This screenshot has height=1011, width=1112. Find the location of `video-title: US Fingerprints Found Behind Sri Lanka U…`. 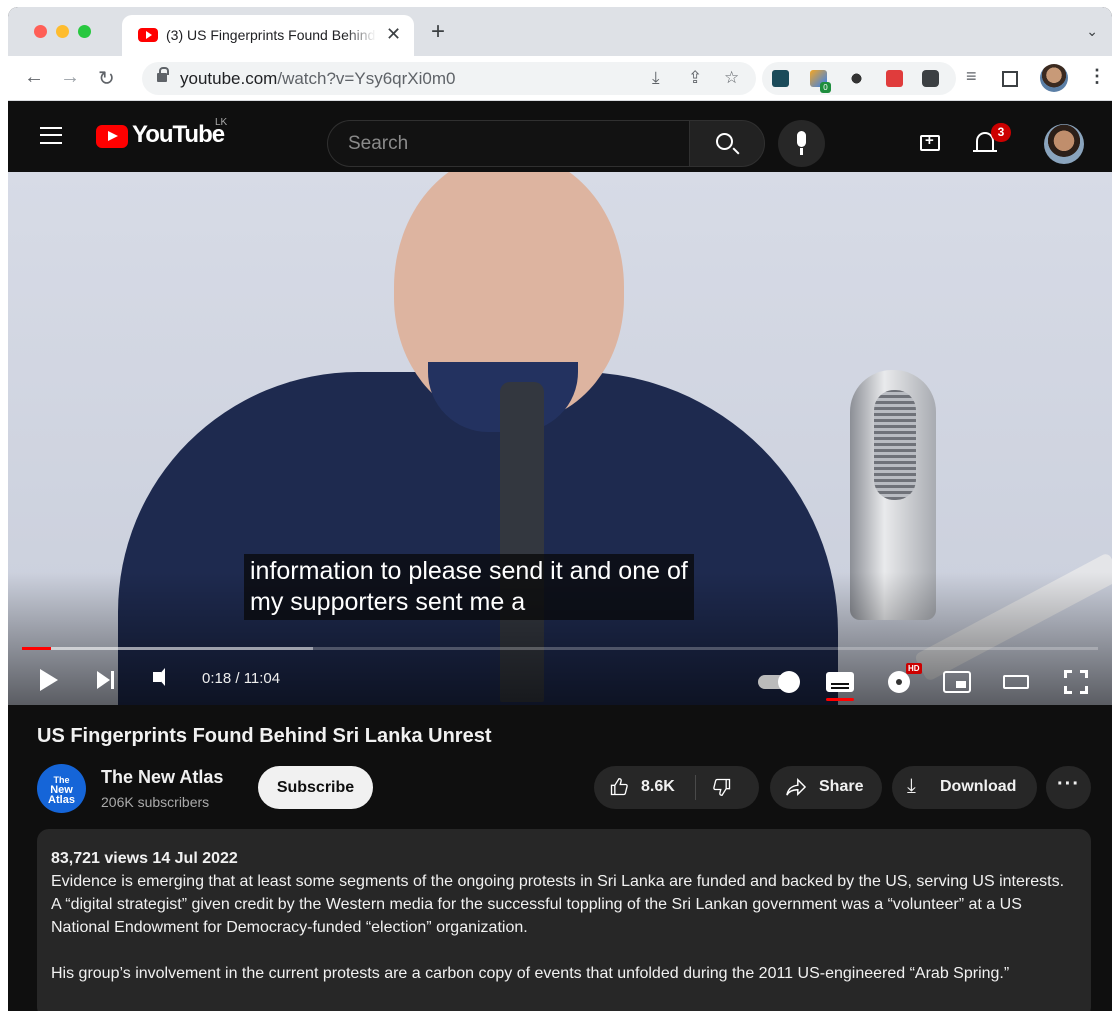

video-title: US Fingerprints Found Behind Sri Lanka U… is located at coordinates (264, 736).